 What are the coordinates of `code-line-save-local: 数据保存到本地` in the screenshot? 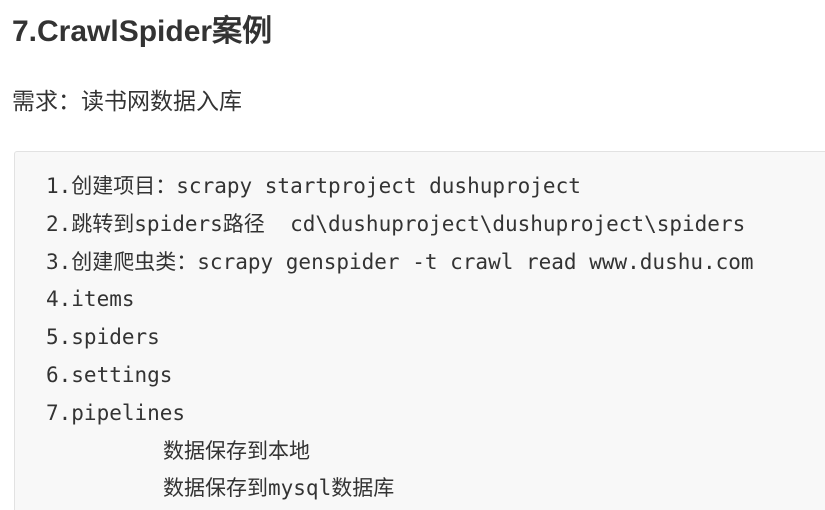 It's located at (236, 450).